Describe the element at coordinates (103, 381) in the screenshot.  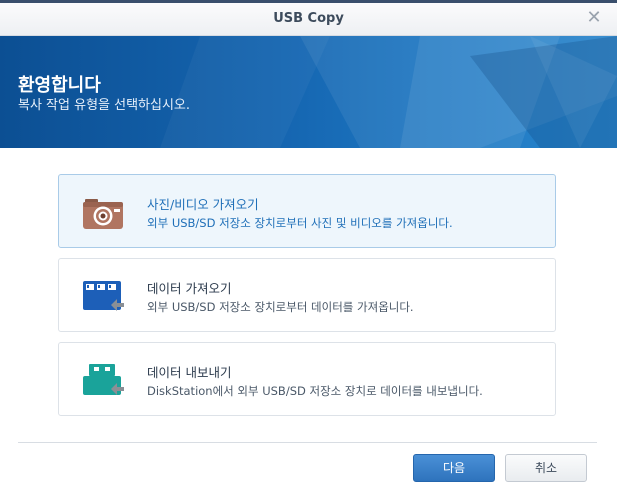
I see `export-data-icon` at that location.